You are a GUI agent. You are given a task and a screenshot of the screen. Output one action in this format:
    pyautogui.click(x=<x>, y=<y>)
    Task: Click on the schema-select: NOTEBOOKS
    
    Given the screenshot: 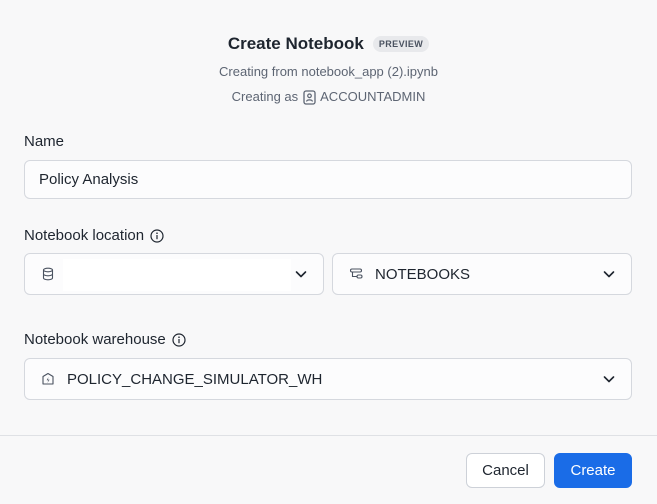 What is the action you would take?
    pyautogui.click(x=482, y=274)
    